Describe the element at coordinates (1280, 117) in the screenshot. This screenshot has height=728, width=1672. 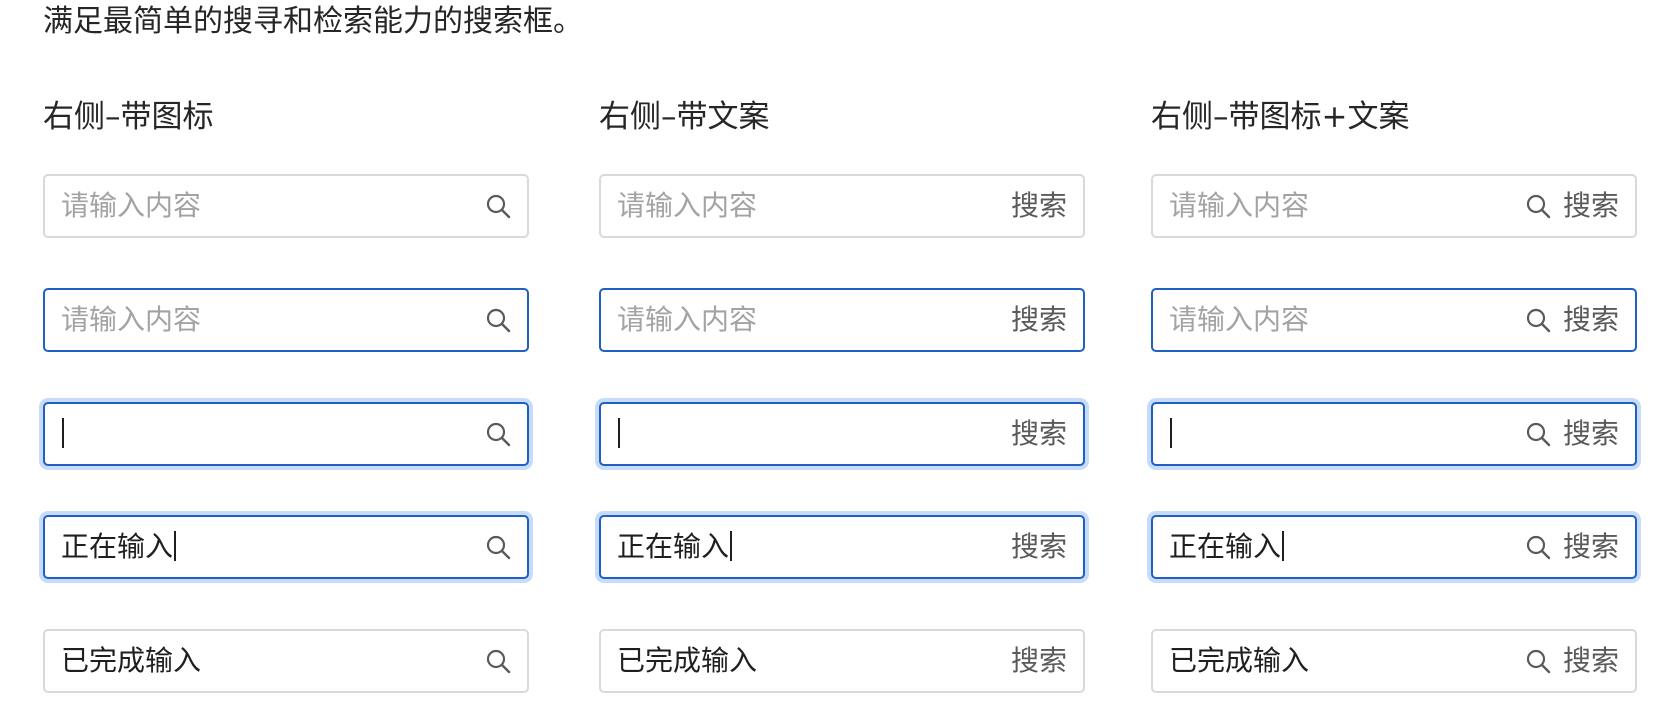
I see `column-title: 右侧–带图标+文案` at that location.